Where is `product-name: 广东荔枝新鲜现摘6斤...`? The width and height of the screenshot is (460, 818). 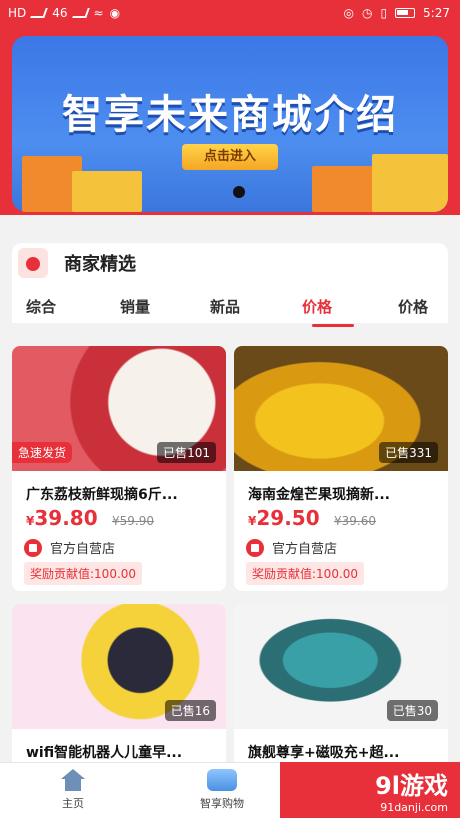 product-name: 广东荔枝新鲜现摘6斤... is located at coordinates (102, 495).